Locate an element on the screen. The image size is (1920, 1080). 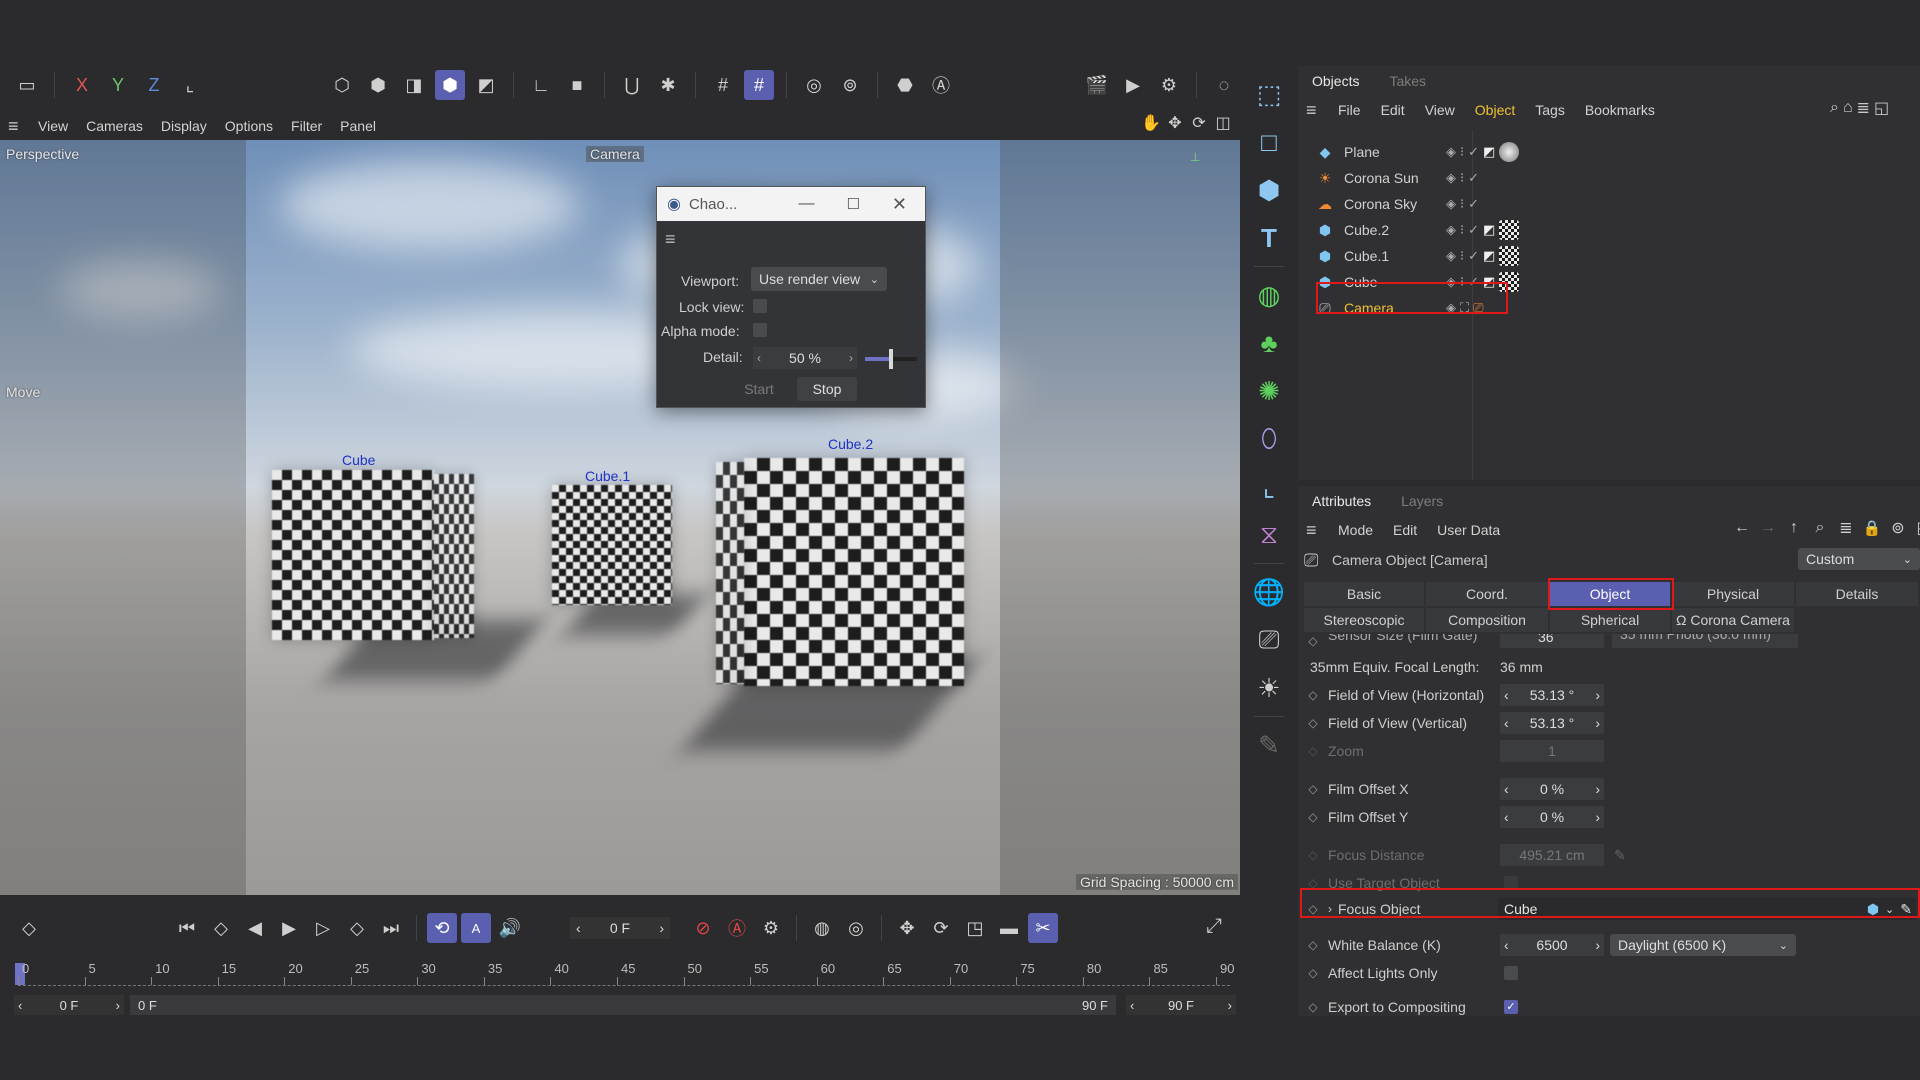
coordinate-system-icon: ⌞ is located at coordinates (190, 85).